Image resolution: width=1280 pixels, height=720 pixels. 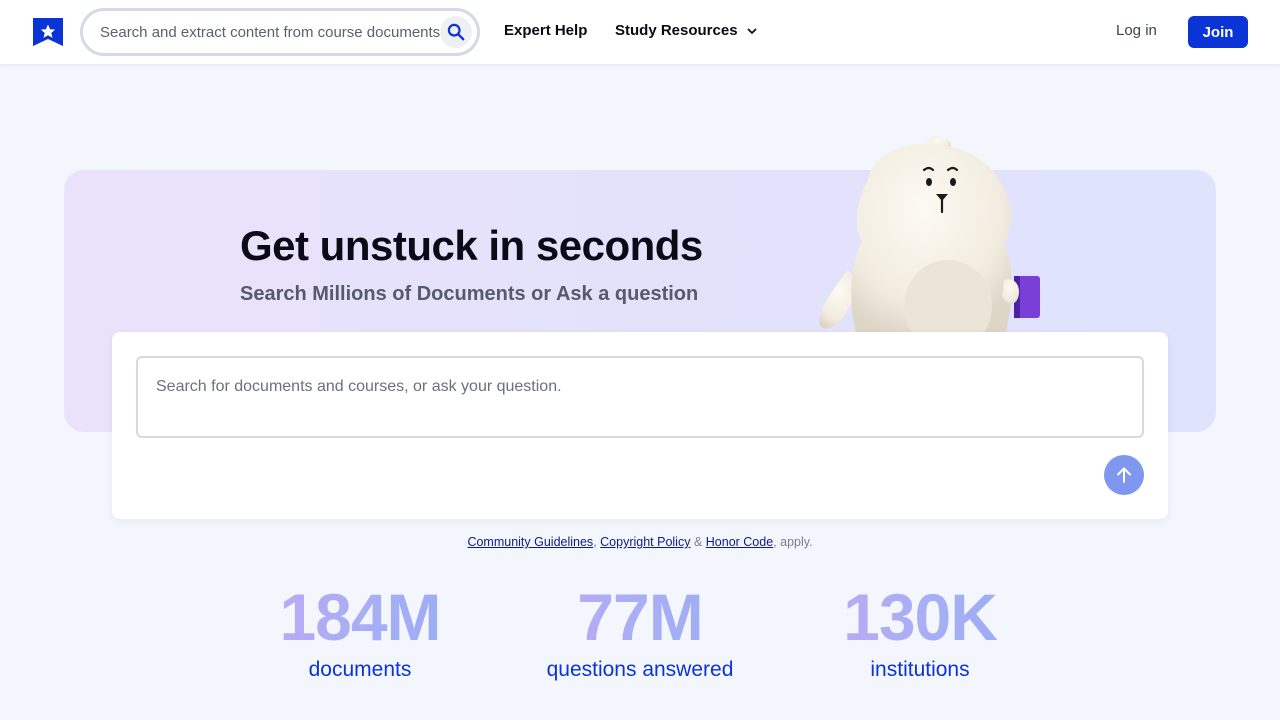 What do you see at coordinates (640, 617) in the screenshot?
I see `stat-value: 77M` at bounding box center [640, 617].